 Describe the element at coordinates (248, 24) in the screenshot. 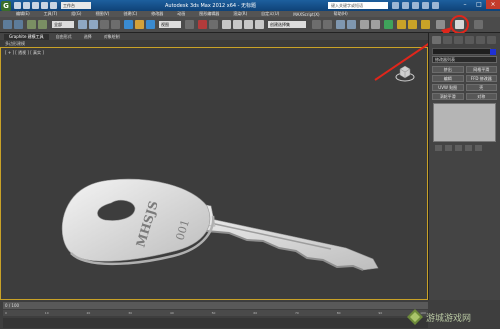

I see `percent-snap-icon` at that location.